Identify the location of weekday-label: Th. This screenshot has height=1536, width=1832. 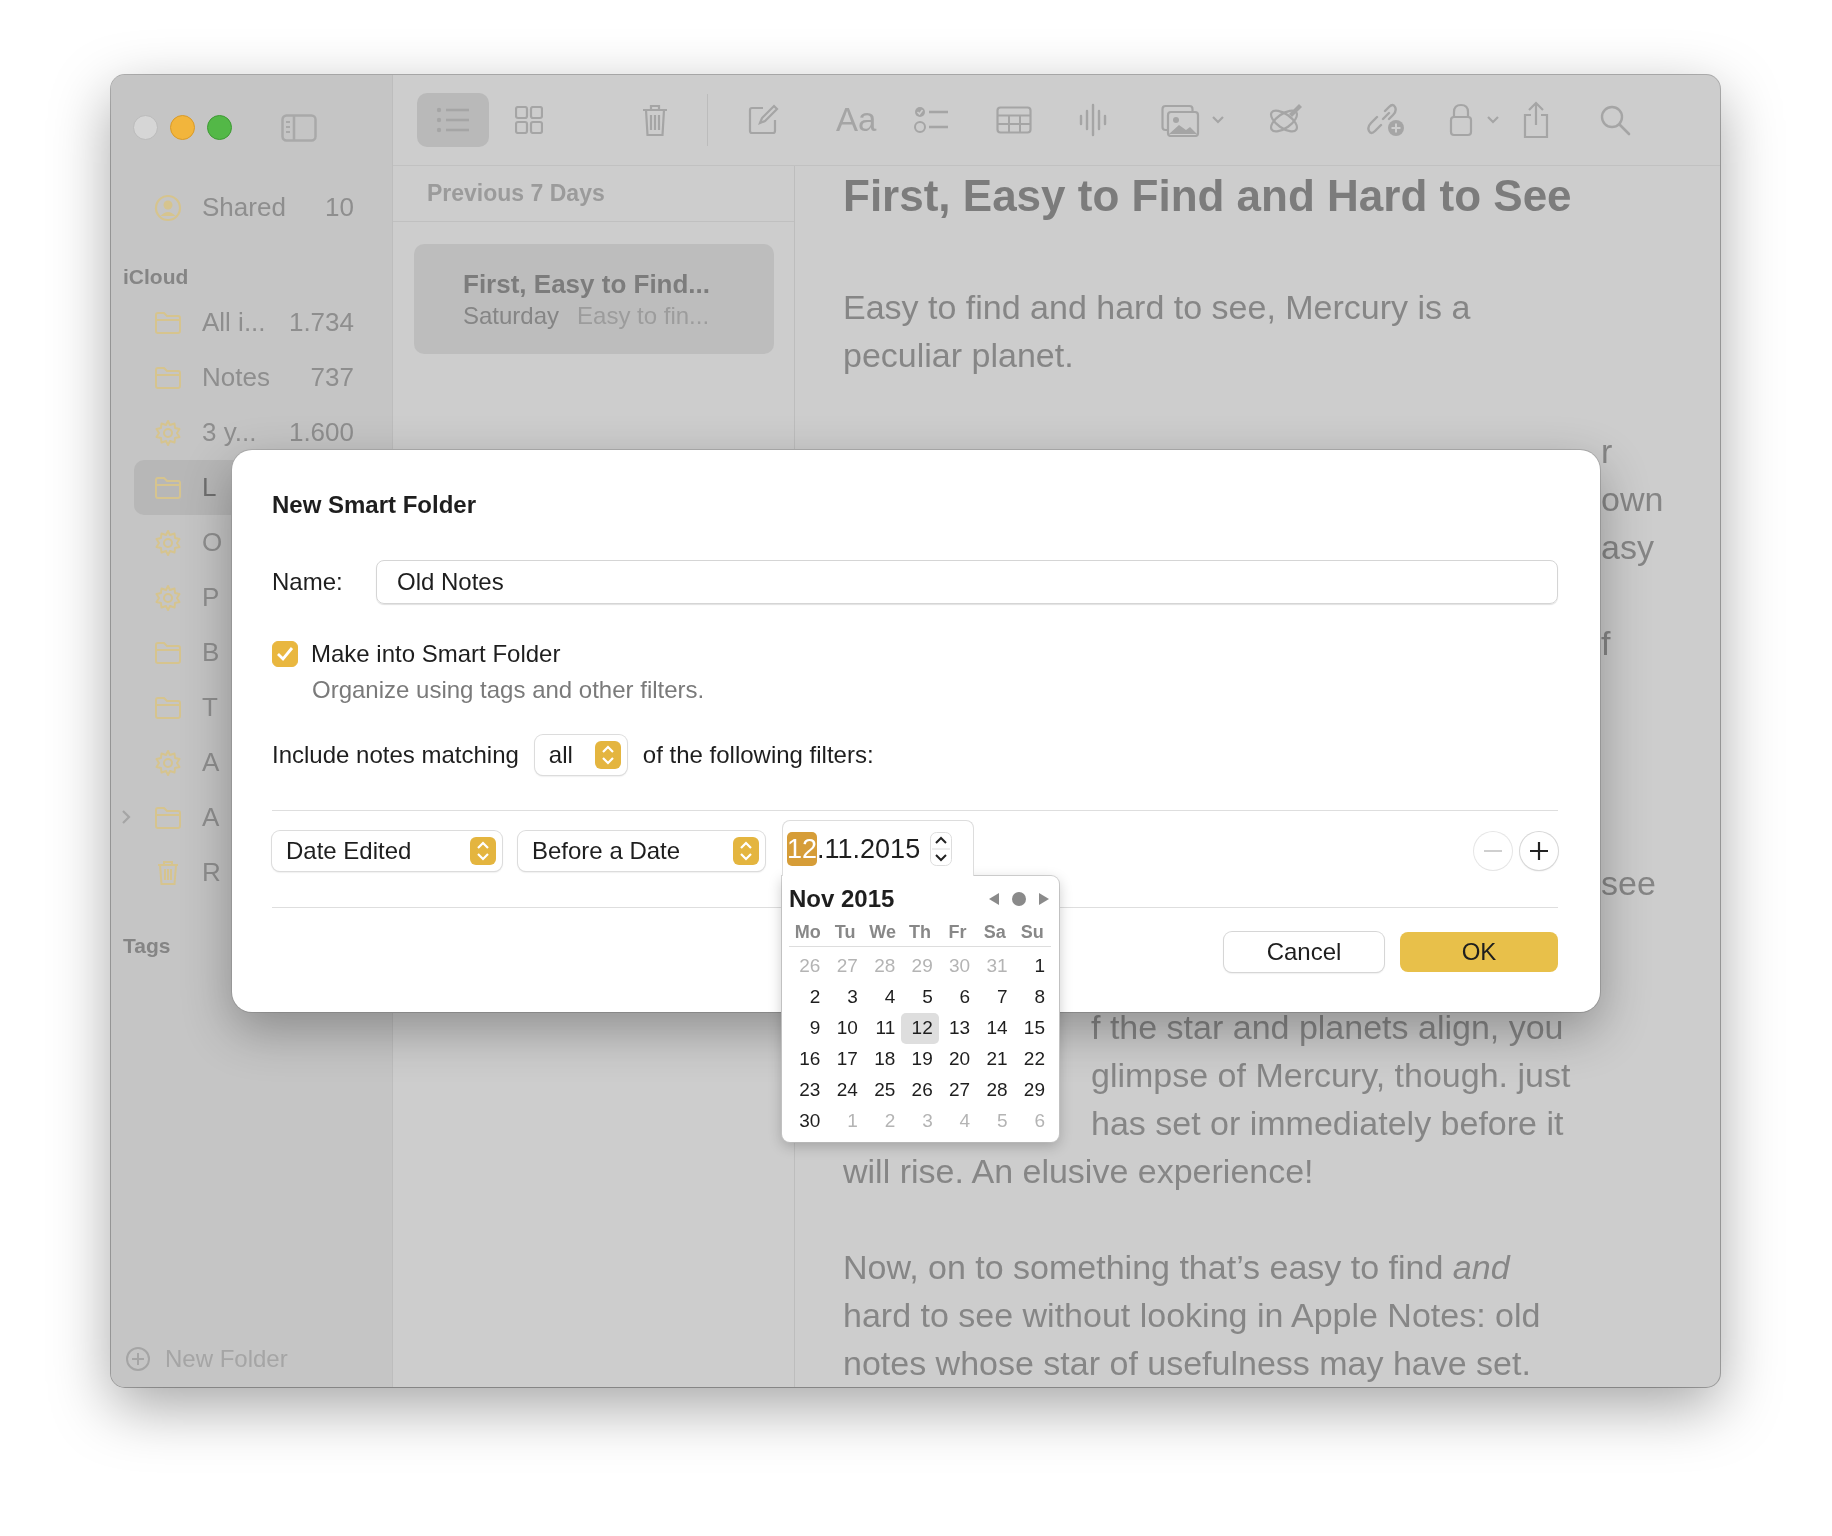
(920, 932).